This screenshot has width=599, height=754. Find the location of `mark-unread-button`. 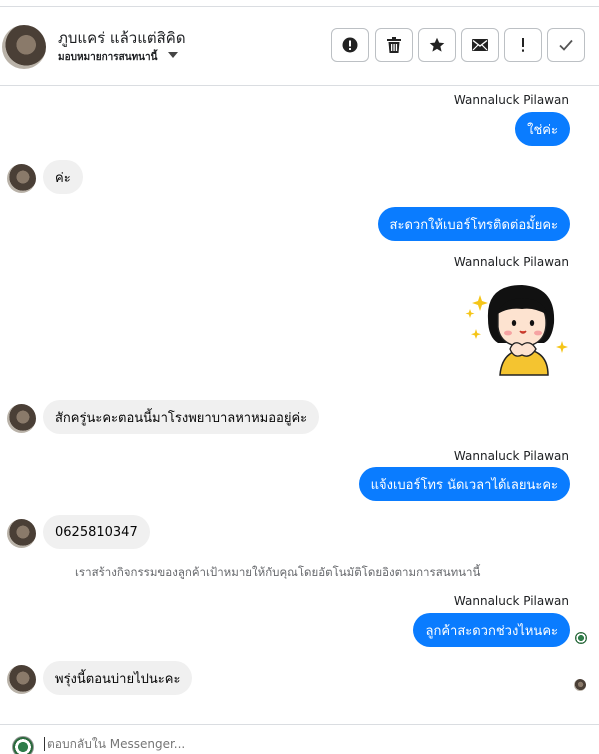

mark-unread-button is located at coordinates (480, 45).